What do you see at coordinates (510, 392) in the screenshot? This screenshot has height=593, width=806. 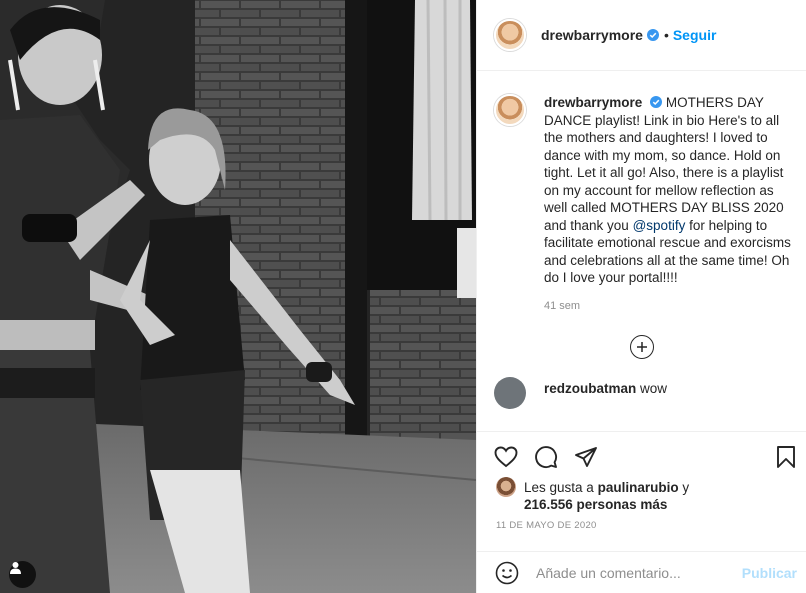 I see `comment-avatar` at bounding box center [510, 392].